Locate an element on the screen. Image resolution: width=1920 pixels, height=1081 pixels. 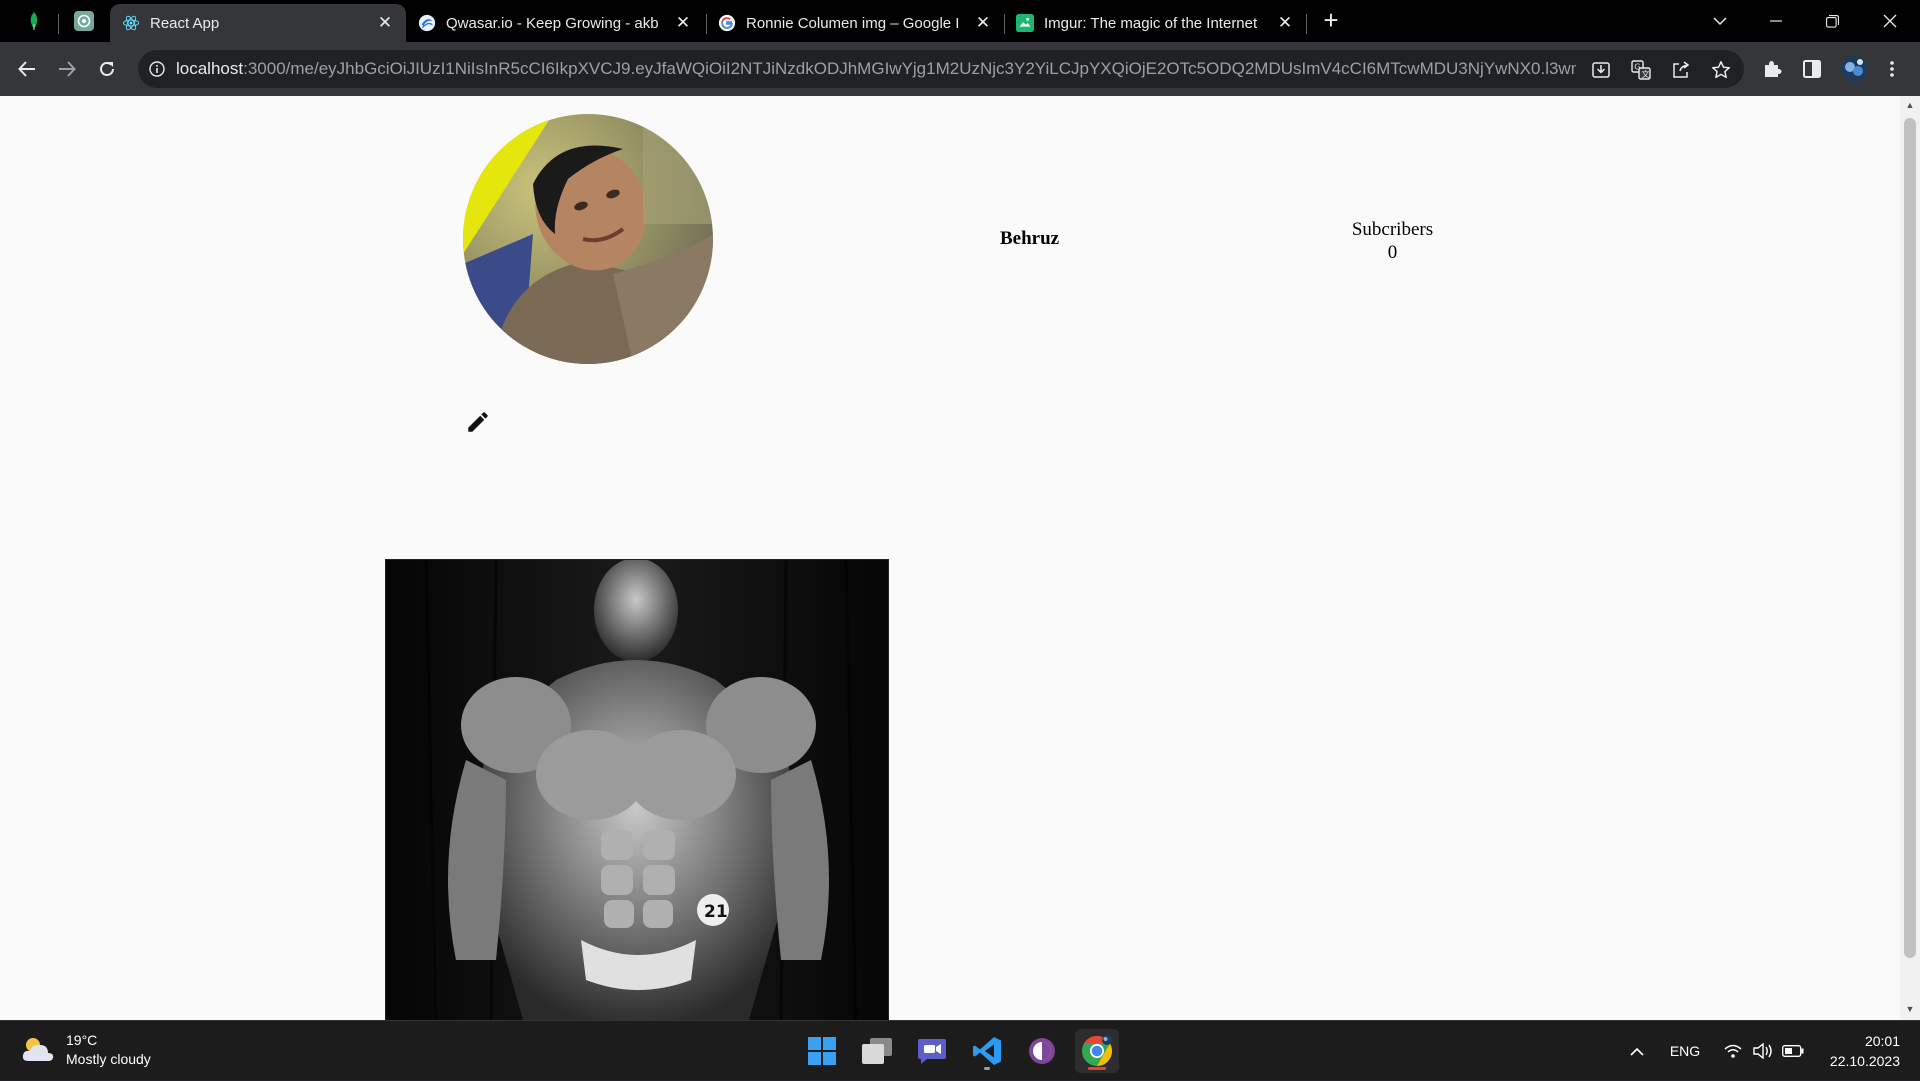
task-view-icon is located at coordinates (877, 1051).